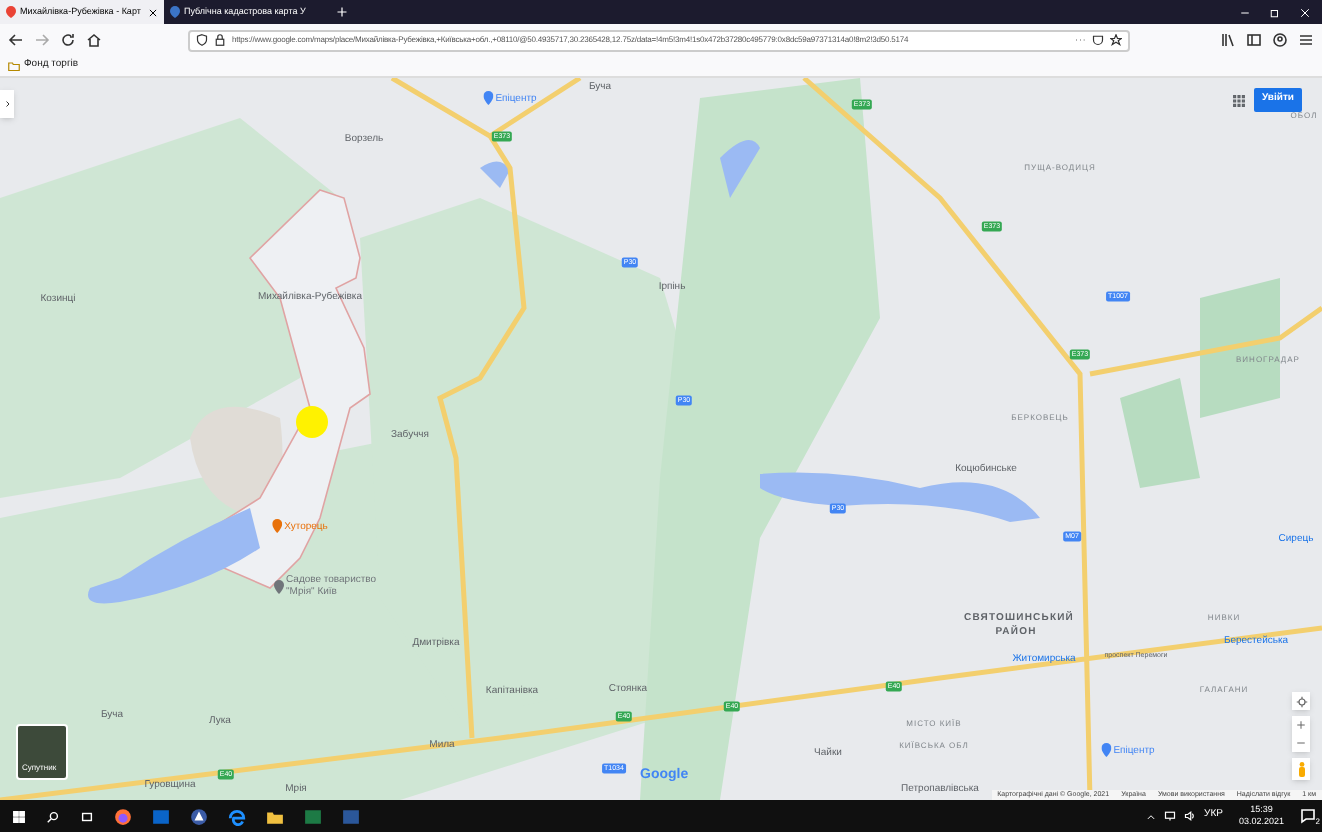 The height and width of the screenshot is (832, 1322). I want to click on minimize-icon, so click(1245, 13).